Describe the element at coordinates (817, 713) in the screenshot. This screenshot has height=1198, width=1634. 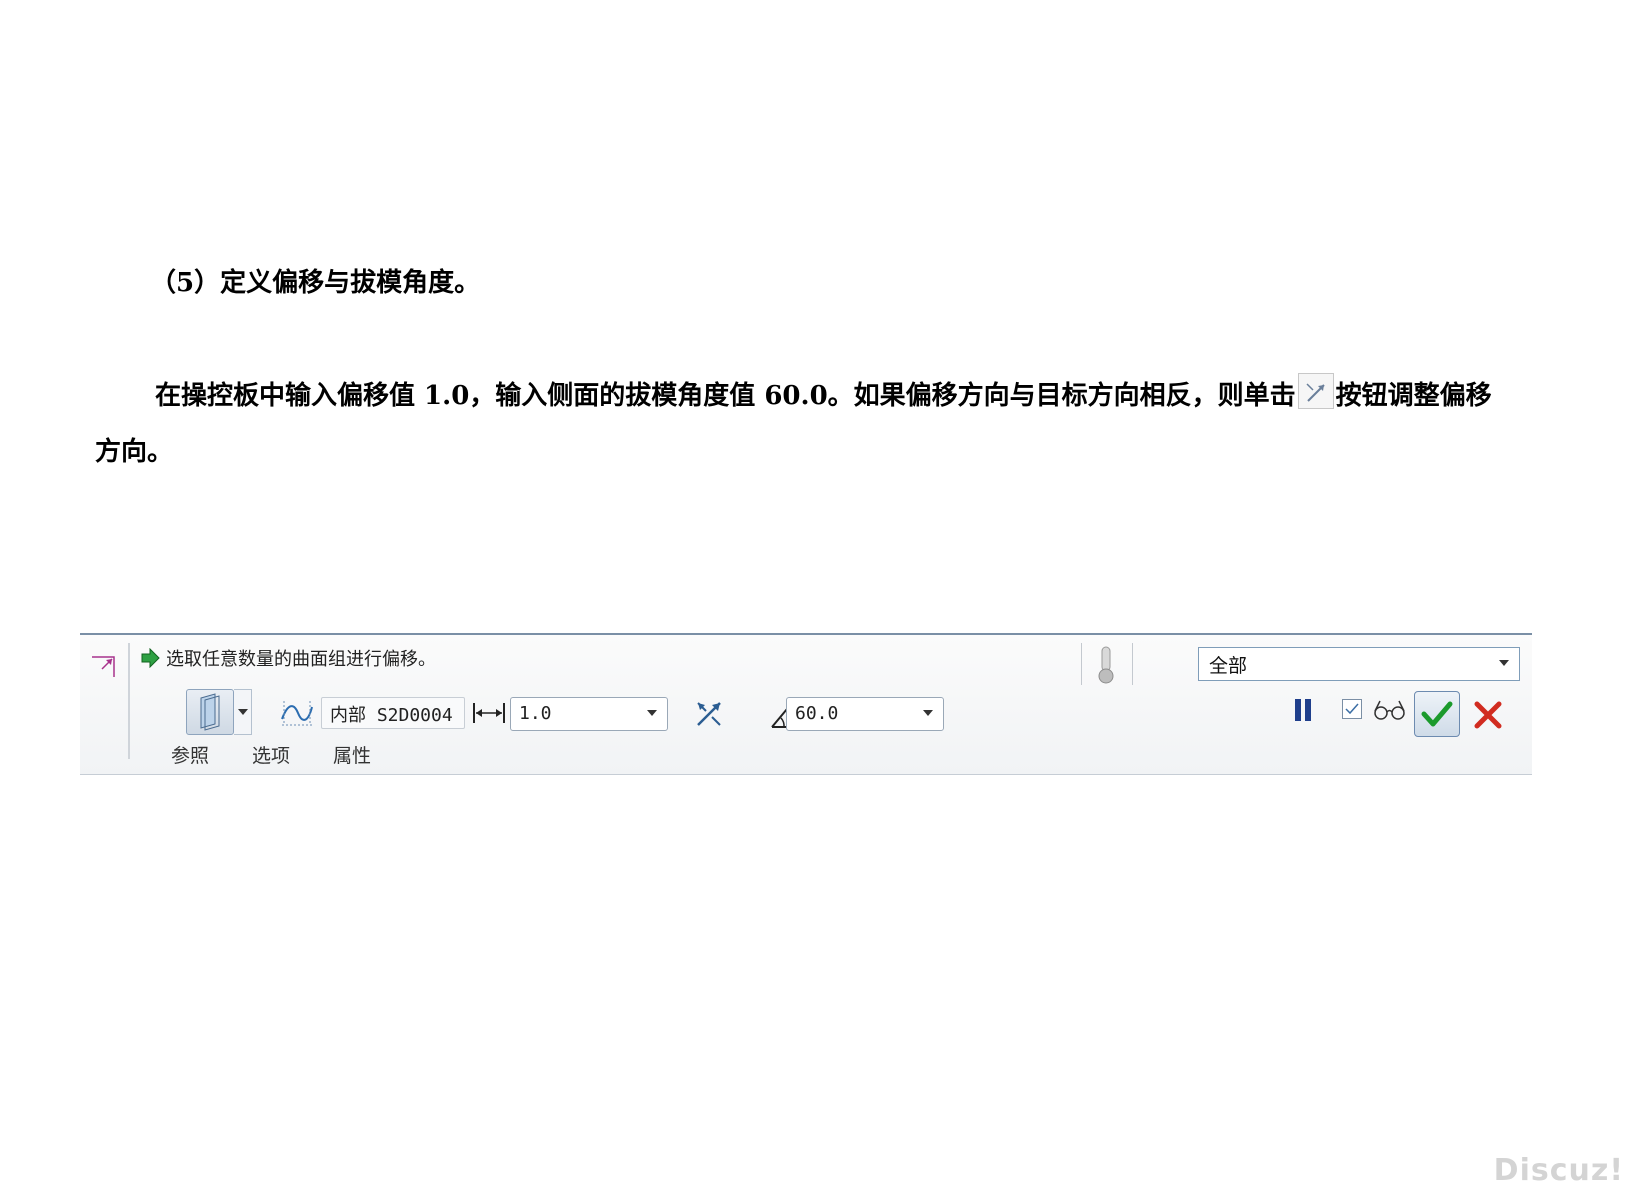
I see `draft-angle-text: 60.0` at that location.